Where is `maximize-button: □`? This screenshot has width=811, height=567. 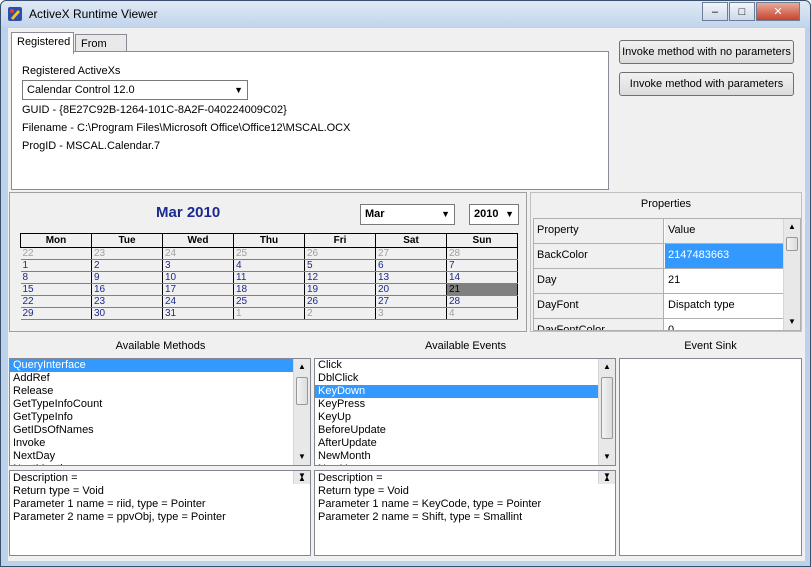
maximize-button: □ is located at coordinates (742, 11).